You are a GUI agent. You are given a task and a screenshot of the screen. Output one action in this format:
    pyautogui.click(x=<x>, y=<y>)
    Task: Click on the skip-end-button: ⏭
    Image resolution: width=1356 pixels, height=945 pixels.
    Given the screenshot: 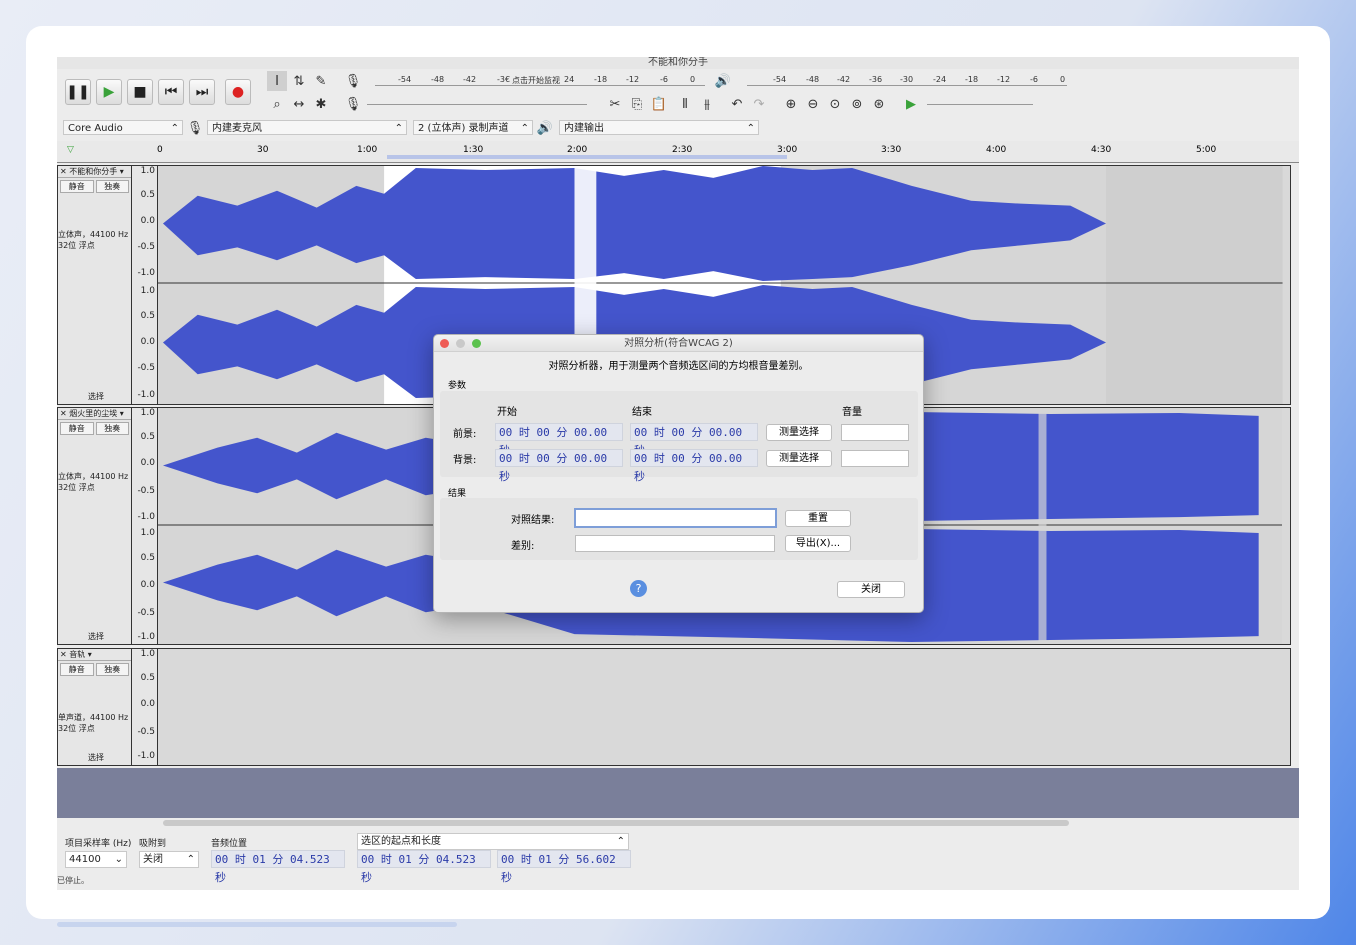 What is the action you would take?
    pyautogui.click(x=202, y=92)
    